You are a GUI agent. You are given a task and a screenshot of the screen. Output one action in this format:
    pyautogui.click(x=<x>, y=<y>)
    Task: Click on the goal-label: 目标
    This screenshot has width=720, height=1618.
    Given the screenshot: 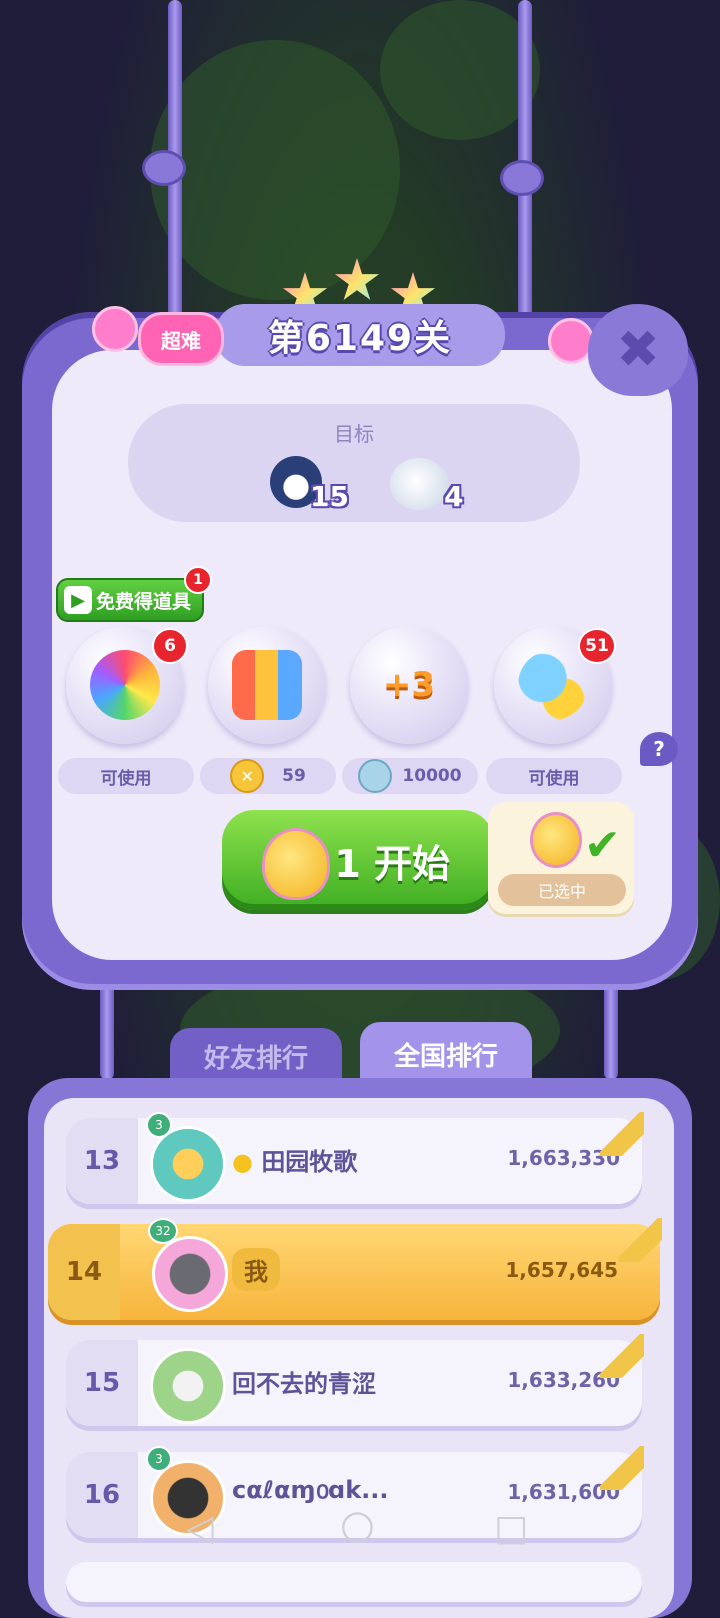 What is the action you would take?
    pyautogui.click(x=354, y=434)
    